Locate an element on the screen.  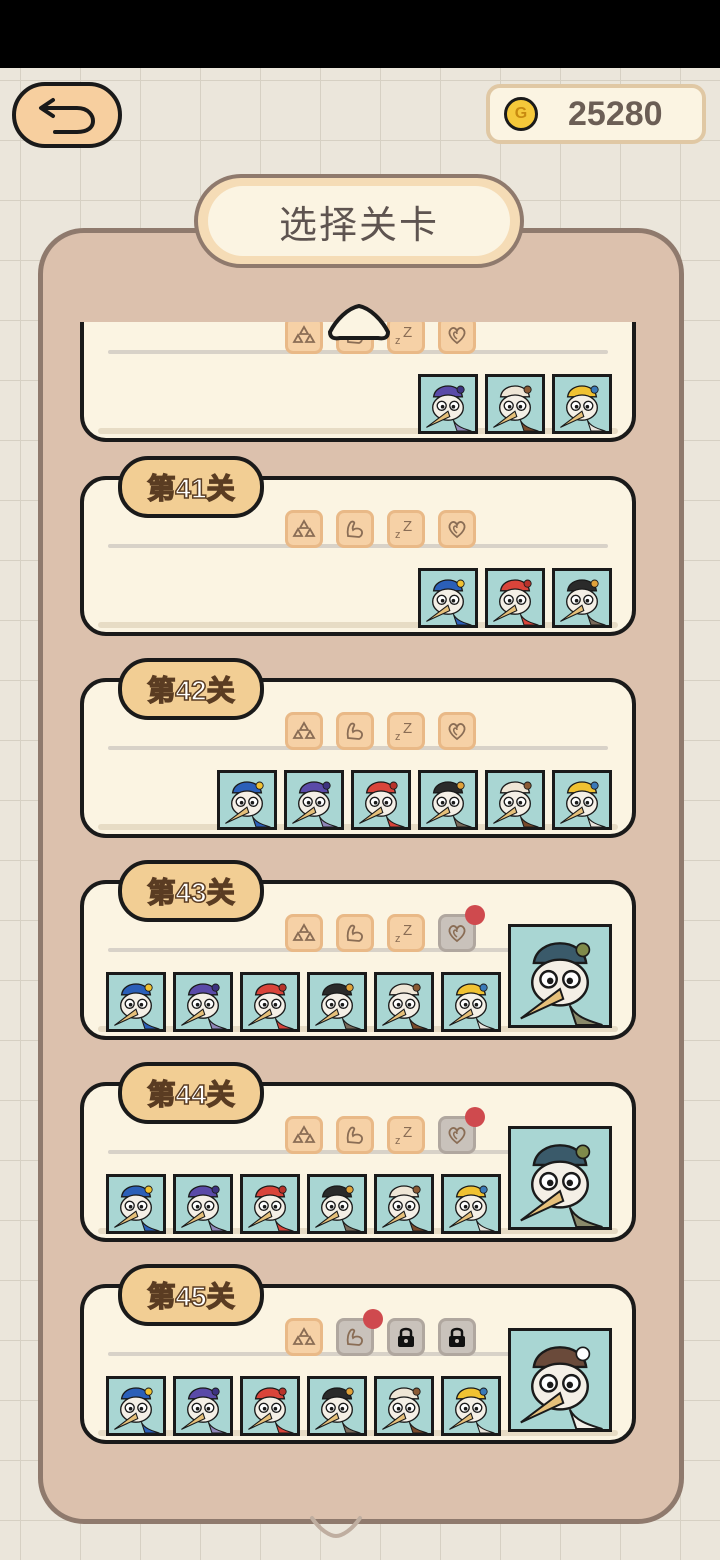
title-plate: 选择关卡 is located at coordinates (359, 221).